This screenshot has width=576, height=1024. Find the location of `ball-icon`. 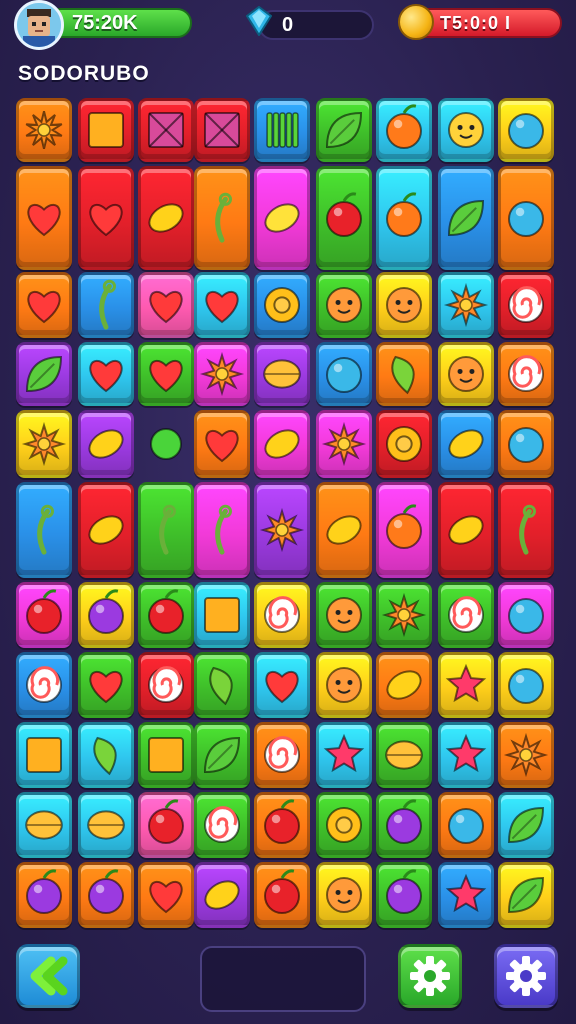

ball-icon is located at coordinates (166, 444).